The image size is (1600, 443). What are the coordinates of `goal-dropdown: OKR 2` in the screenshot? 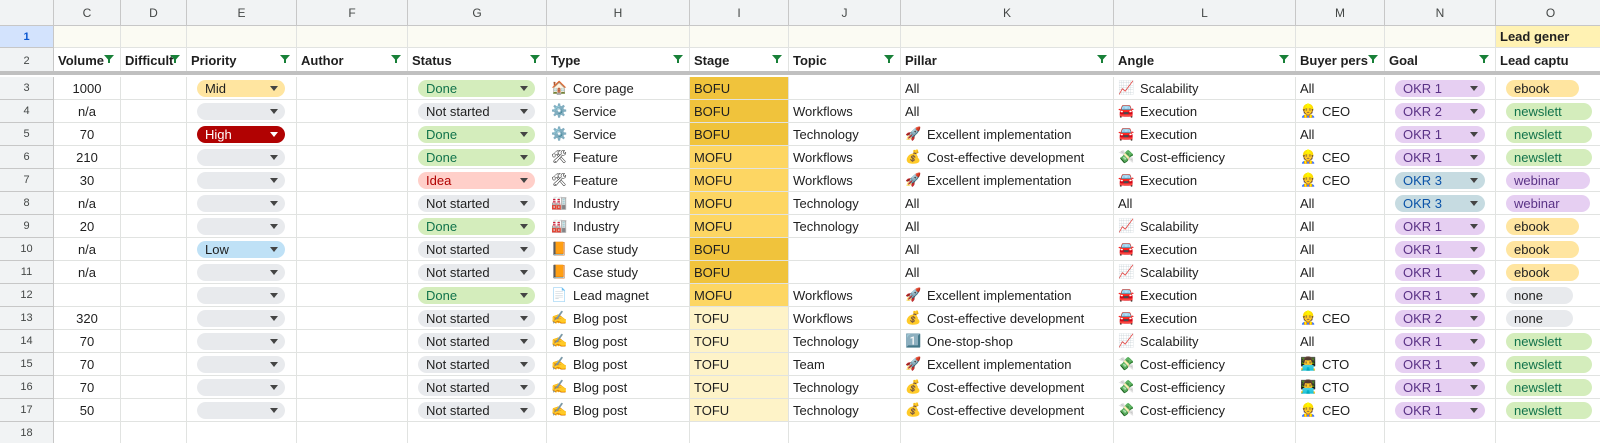 It's located at (1440, 318).